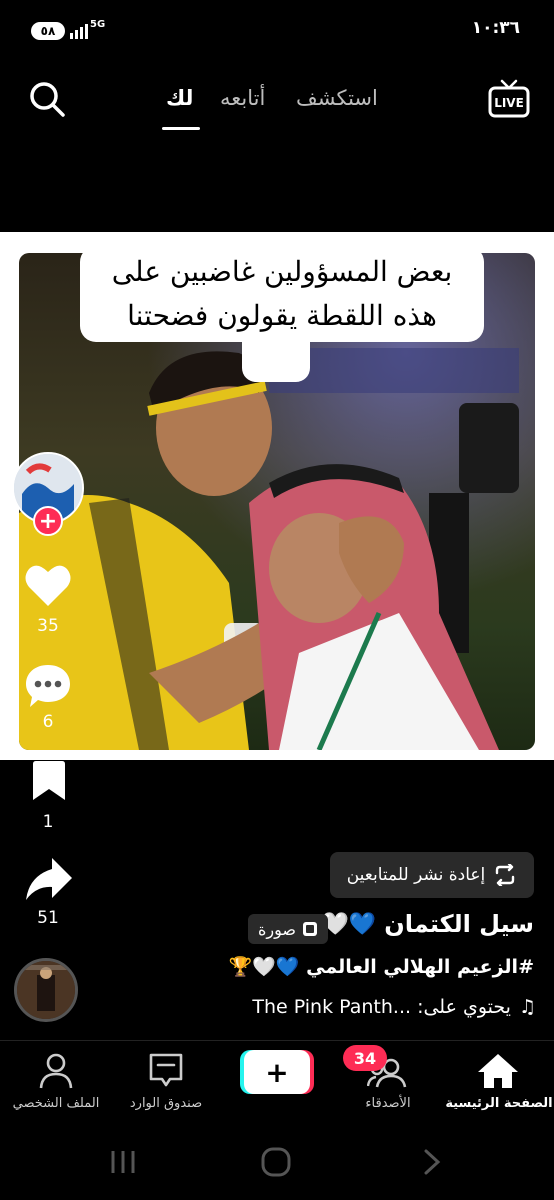  I want to click on music-note-icon: ♫, so click(527, 1007).